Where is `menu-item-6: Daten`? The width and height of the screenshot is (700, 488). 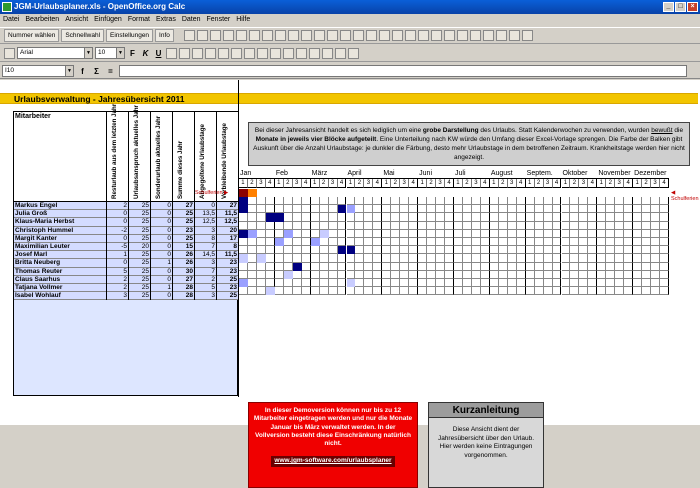
menu-item-6: Daten is located at coordinates (191, 20).